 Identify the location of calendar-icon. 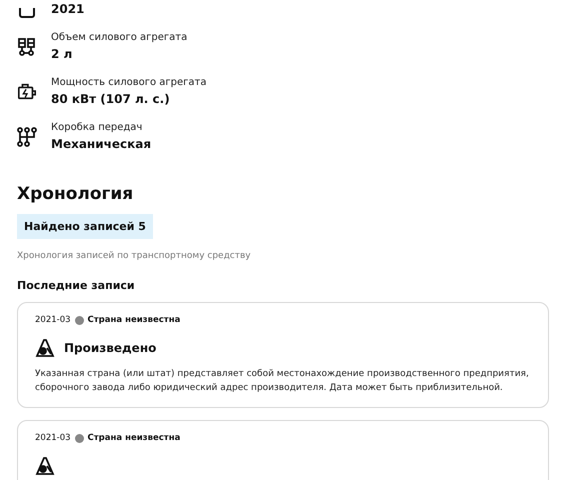
(27, 13).